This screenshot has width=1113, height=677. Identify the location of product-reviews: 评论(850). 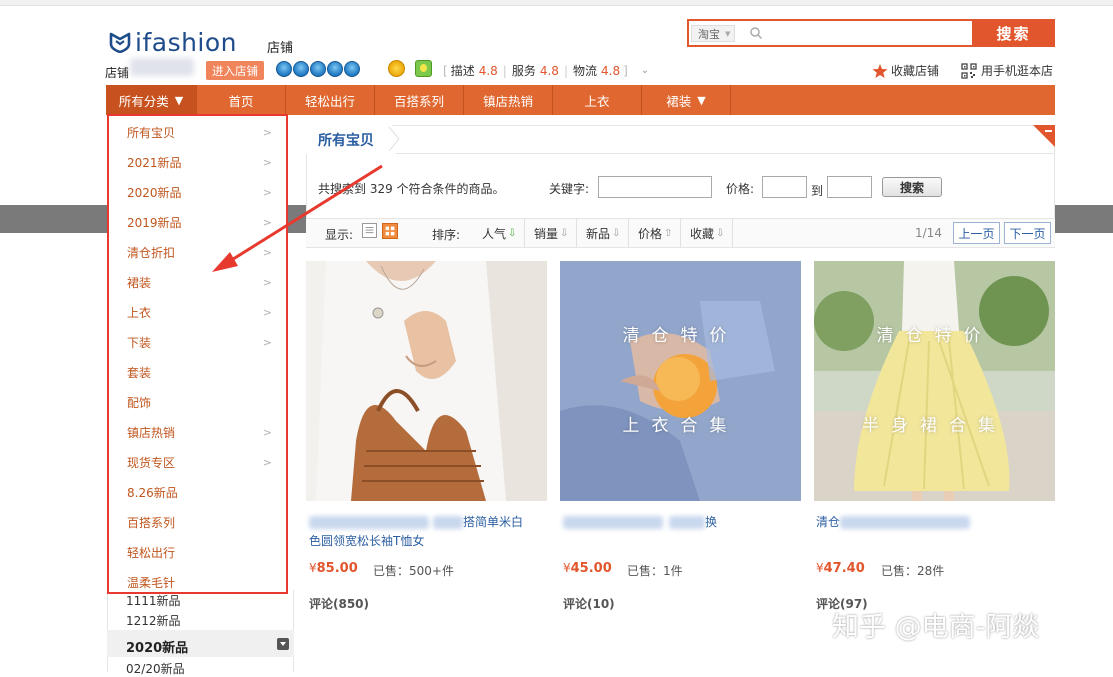
(339, 603).